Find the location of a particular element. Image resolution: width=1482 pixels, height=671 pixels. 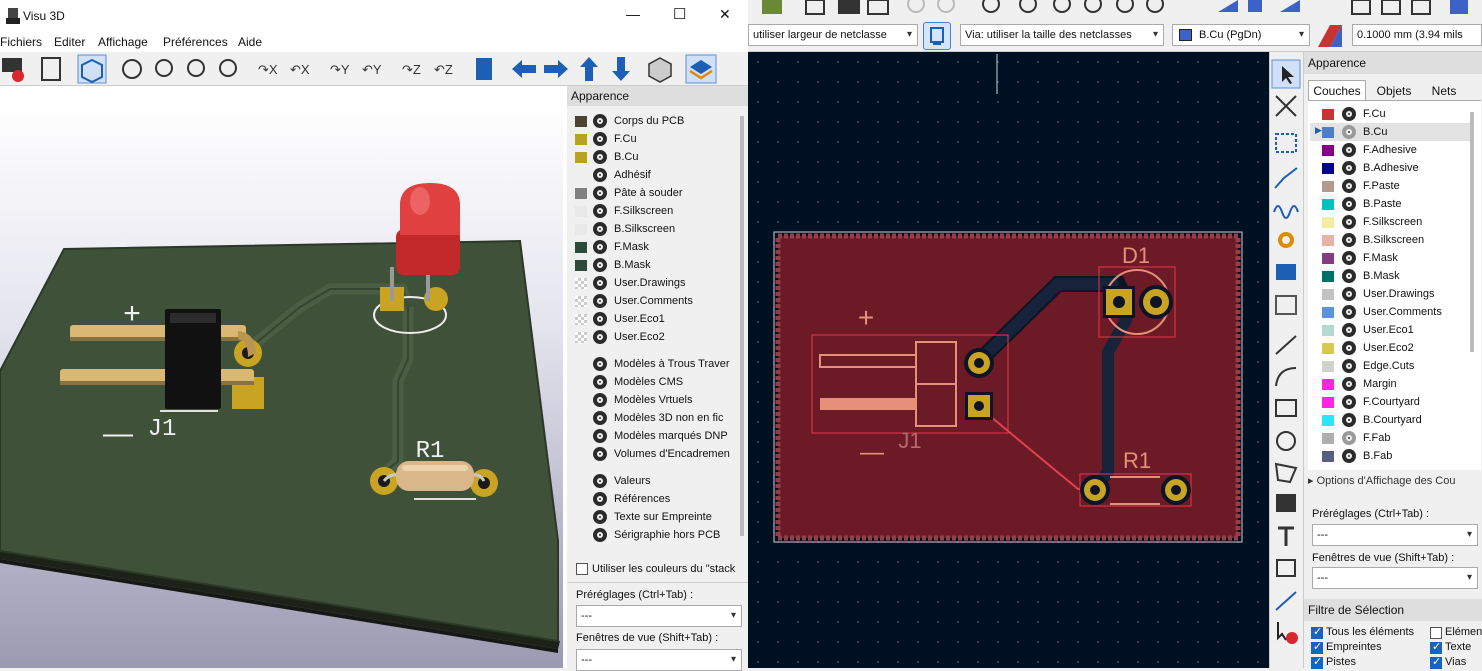

v3d-layer-row: User.Comments is located at coordinates (653, 301).